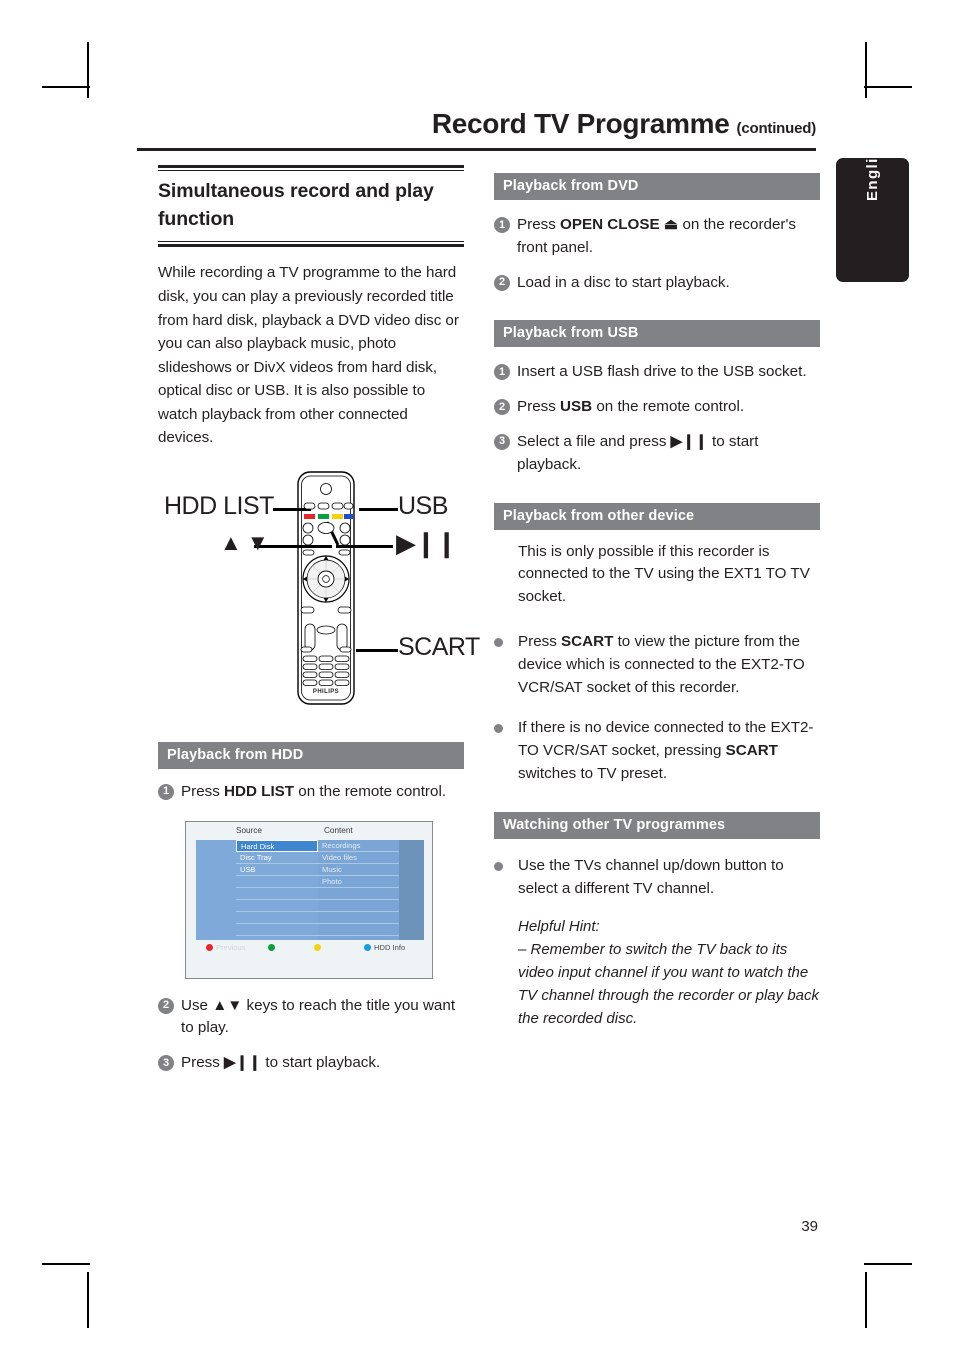 This screenshot has height=1347, width=954. I want to click on hdd-footer-red: Previous, so click(226, 948).